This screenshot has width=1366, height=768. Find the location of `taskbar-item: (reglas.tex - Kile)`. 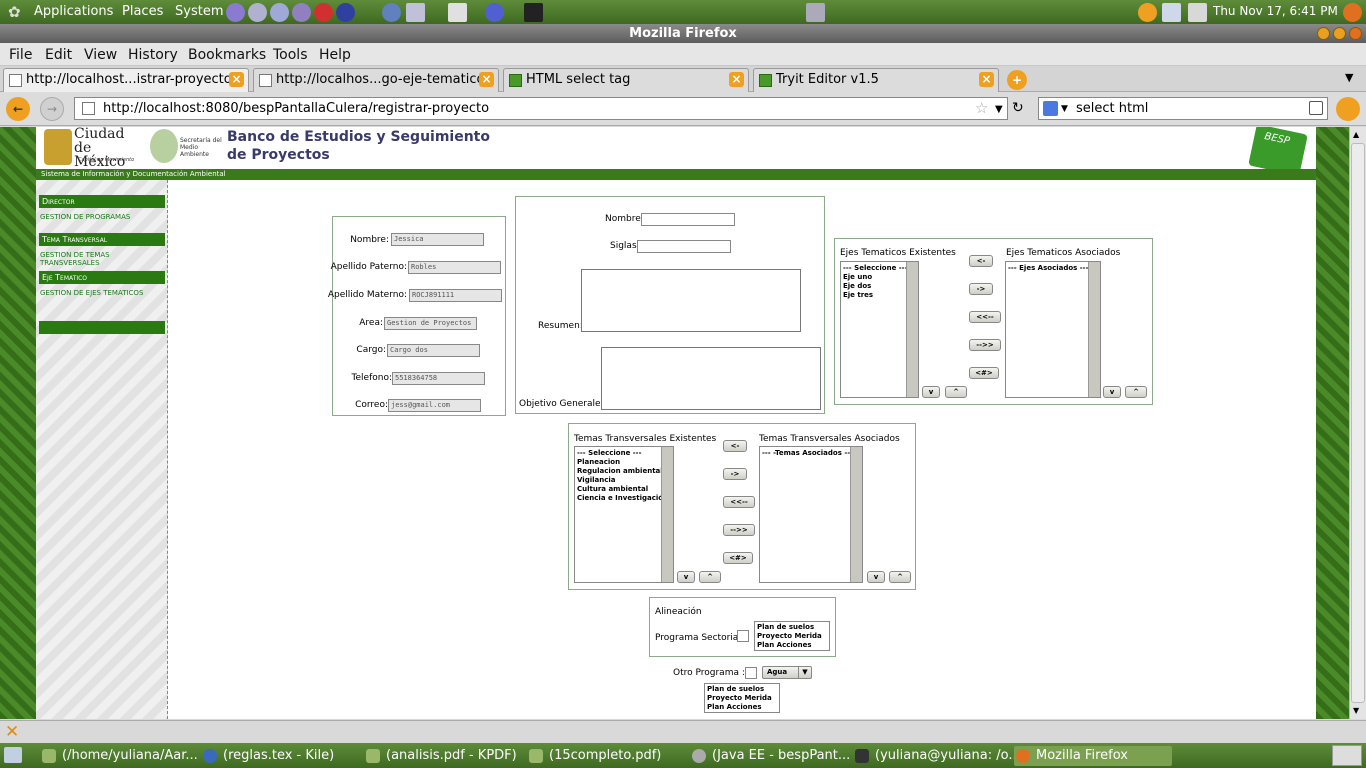

taskbar-item: (reglas.tex - Kile) is located at coordinates (278, 756).